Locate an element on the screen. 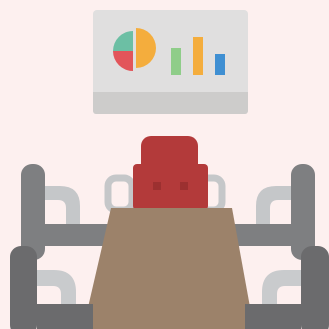 This screenshot has height=329, width=329. bar-orange is located at coordinates (198, 56).